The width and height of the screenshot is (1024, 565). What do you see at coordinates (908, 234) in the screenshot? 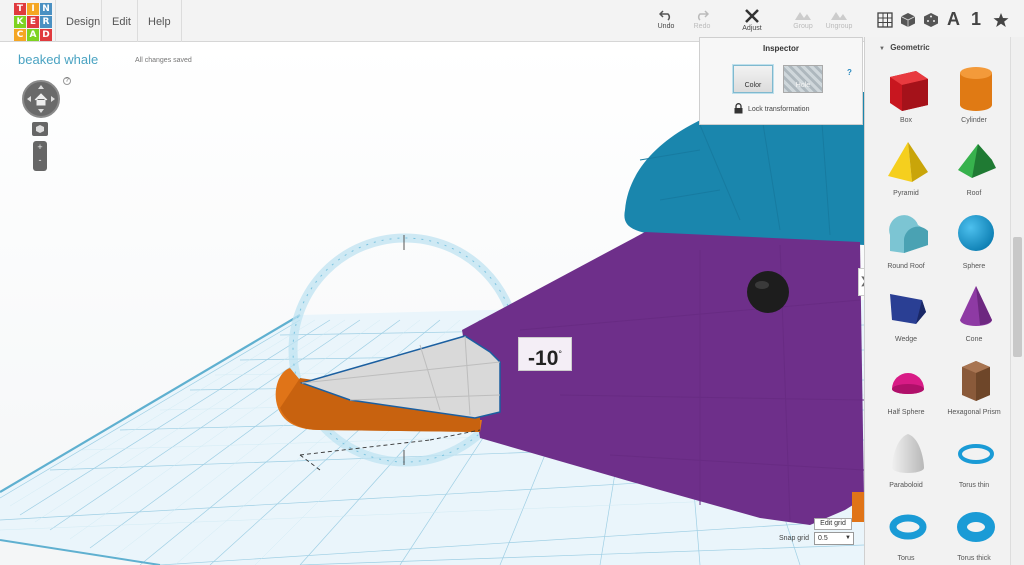
I see `round-roof-icon` at bounding box center [908, 234].